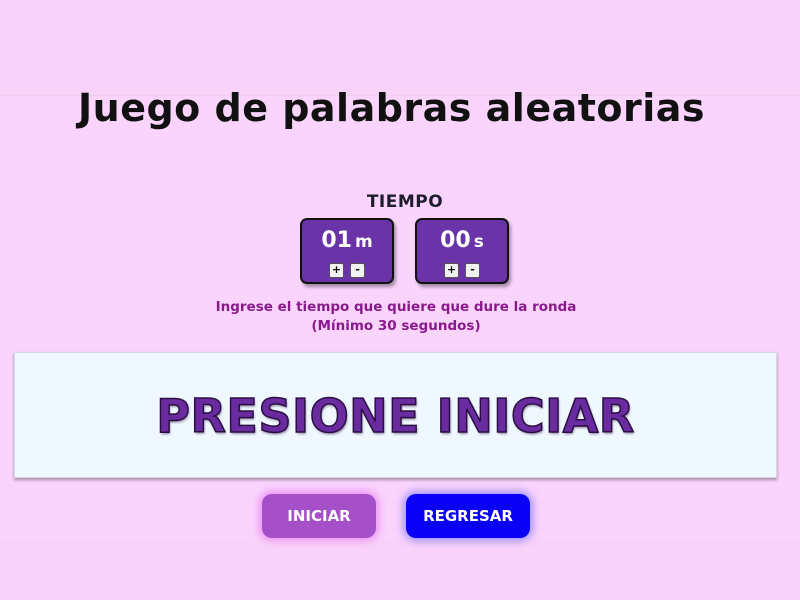 Image resolution: width=800 pixels, height=600 pixels. Describe the element at coordinates (468, 516) in the screenshot. I see `back-button: REGRESAR` at that location.